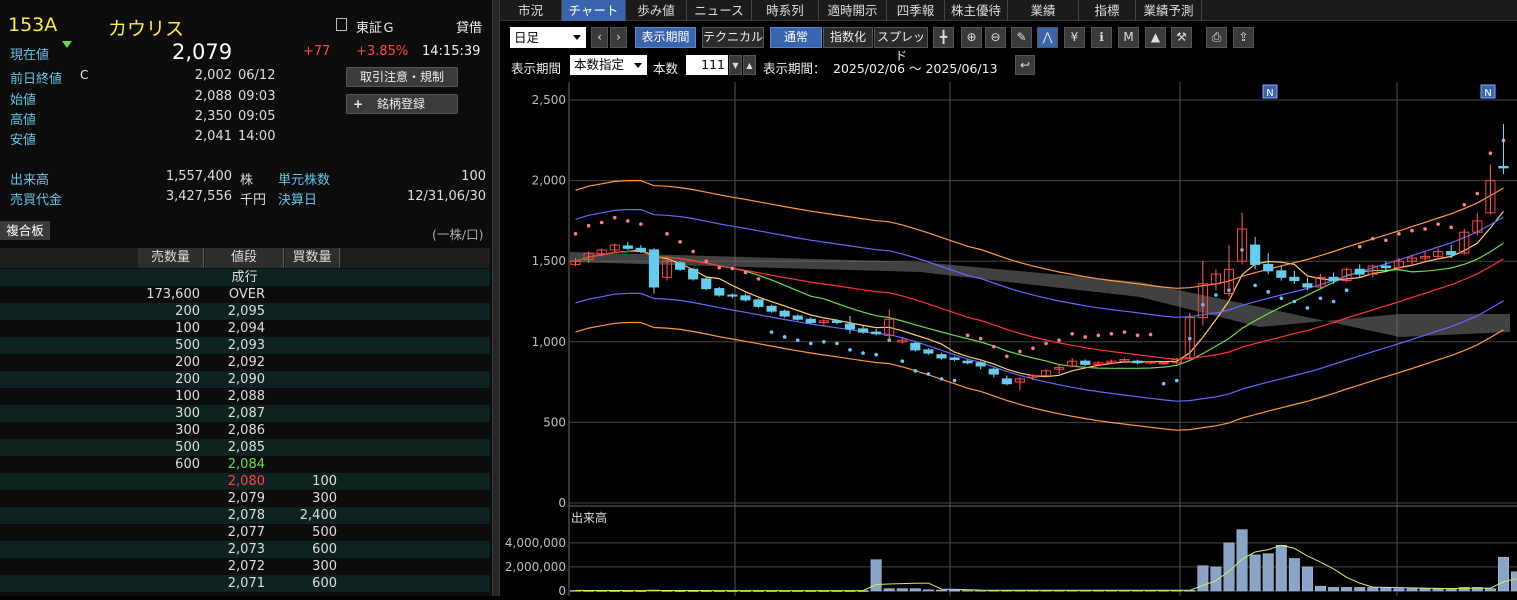  Describe the element at coordinates (235, 532) in the screenshot. I see `board-price: 2,077` at that location.